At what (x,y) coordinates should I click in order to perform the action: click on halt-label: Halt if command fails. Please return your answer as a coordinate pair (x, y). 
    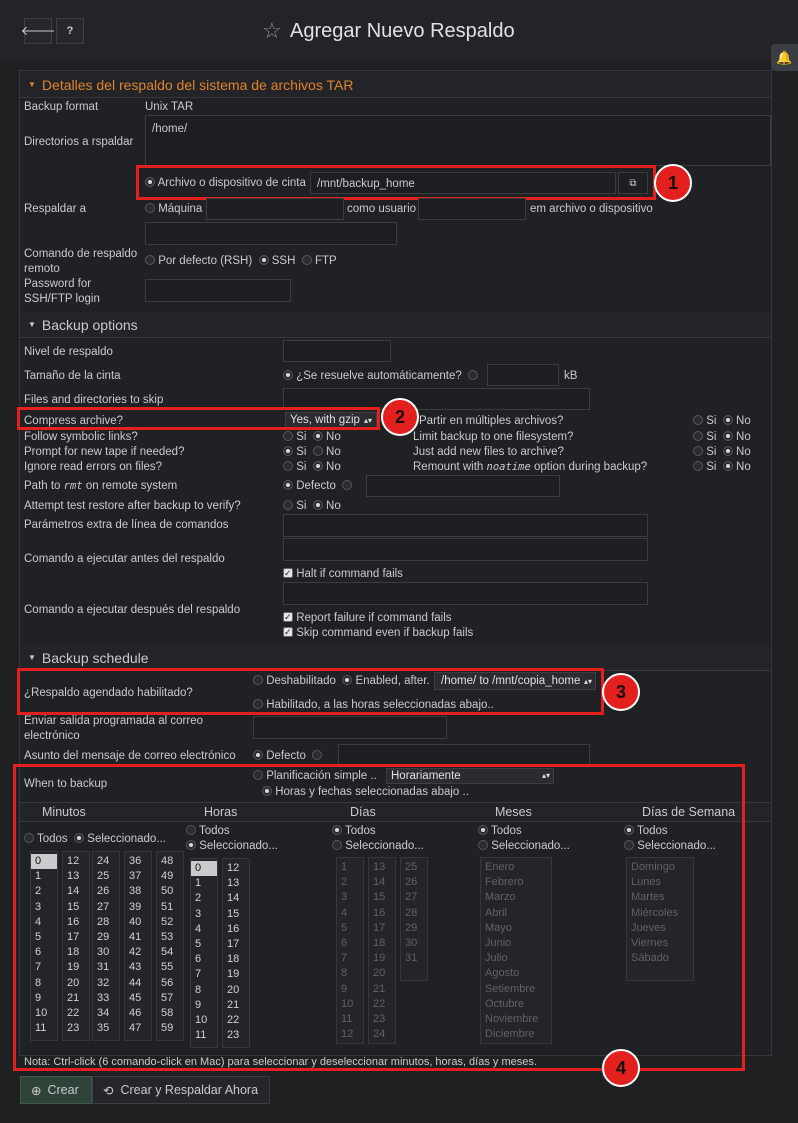
    Looking at the image, I should click on (349, 574).